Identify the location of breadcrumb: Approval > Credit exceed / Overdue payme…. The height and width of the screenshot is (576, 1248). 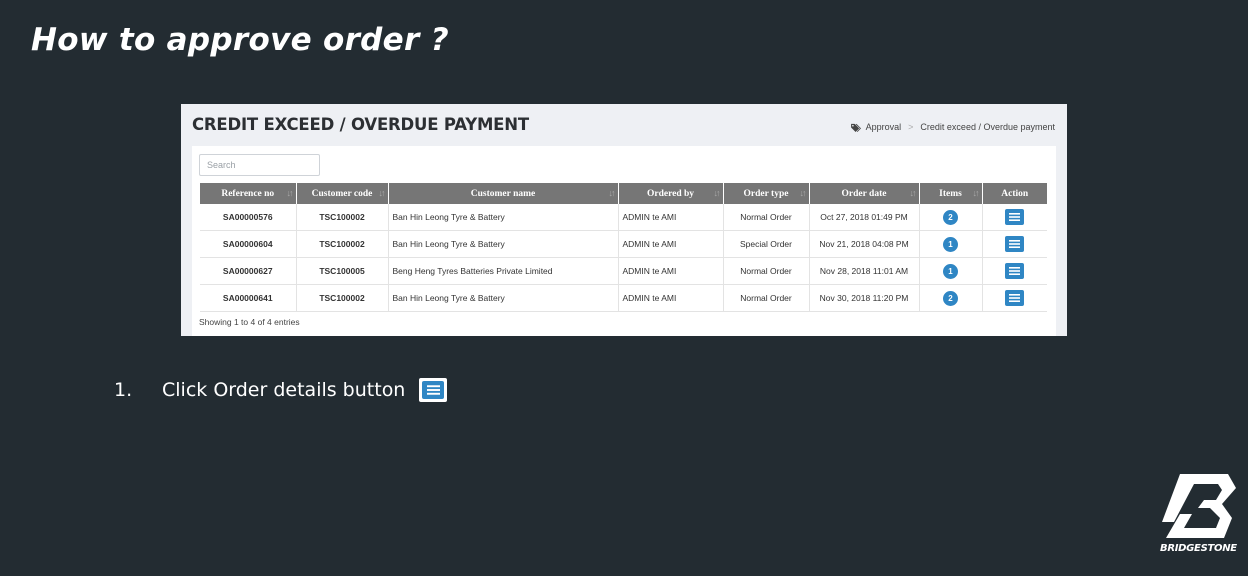
(952, 127).